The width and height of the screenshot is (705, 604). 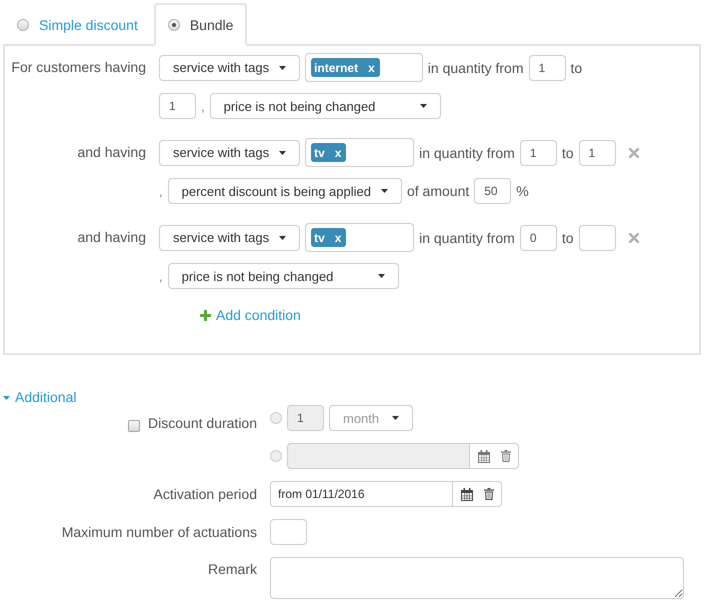 I want to click on remark-textarea, so click(x=477, y=578).